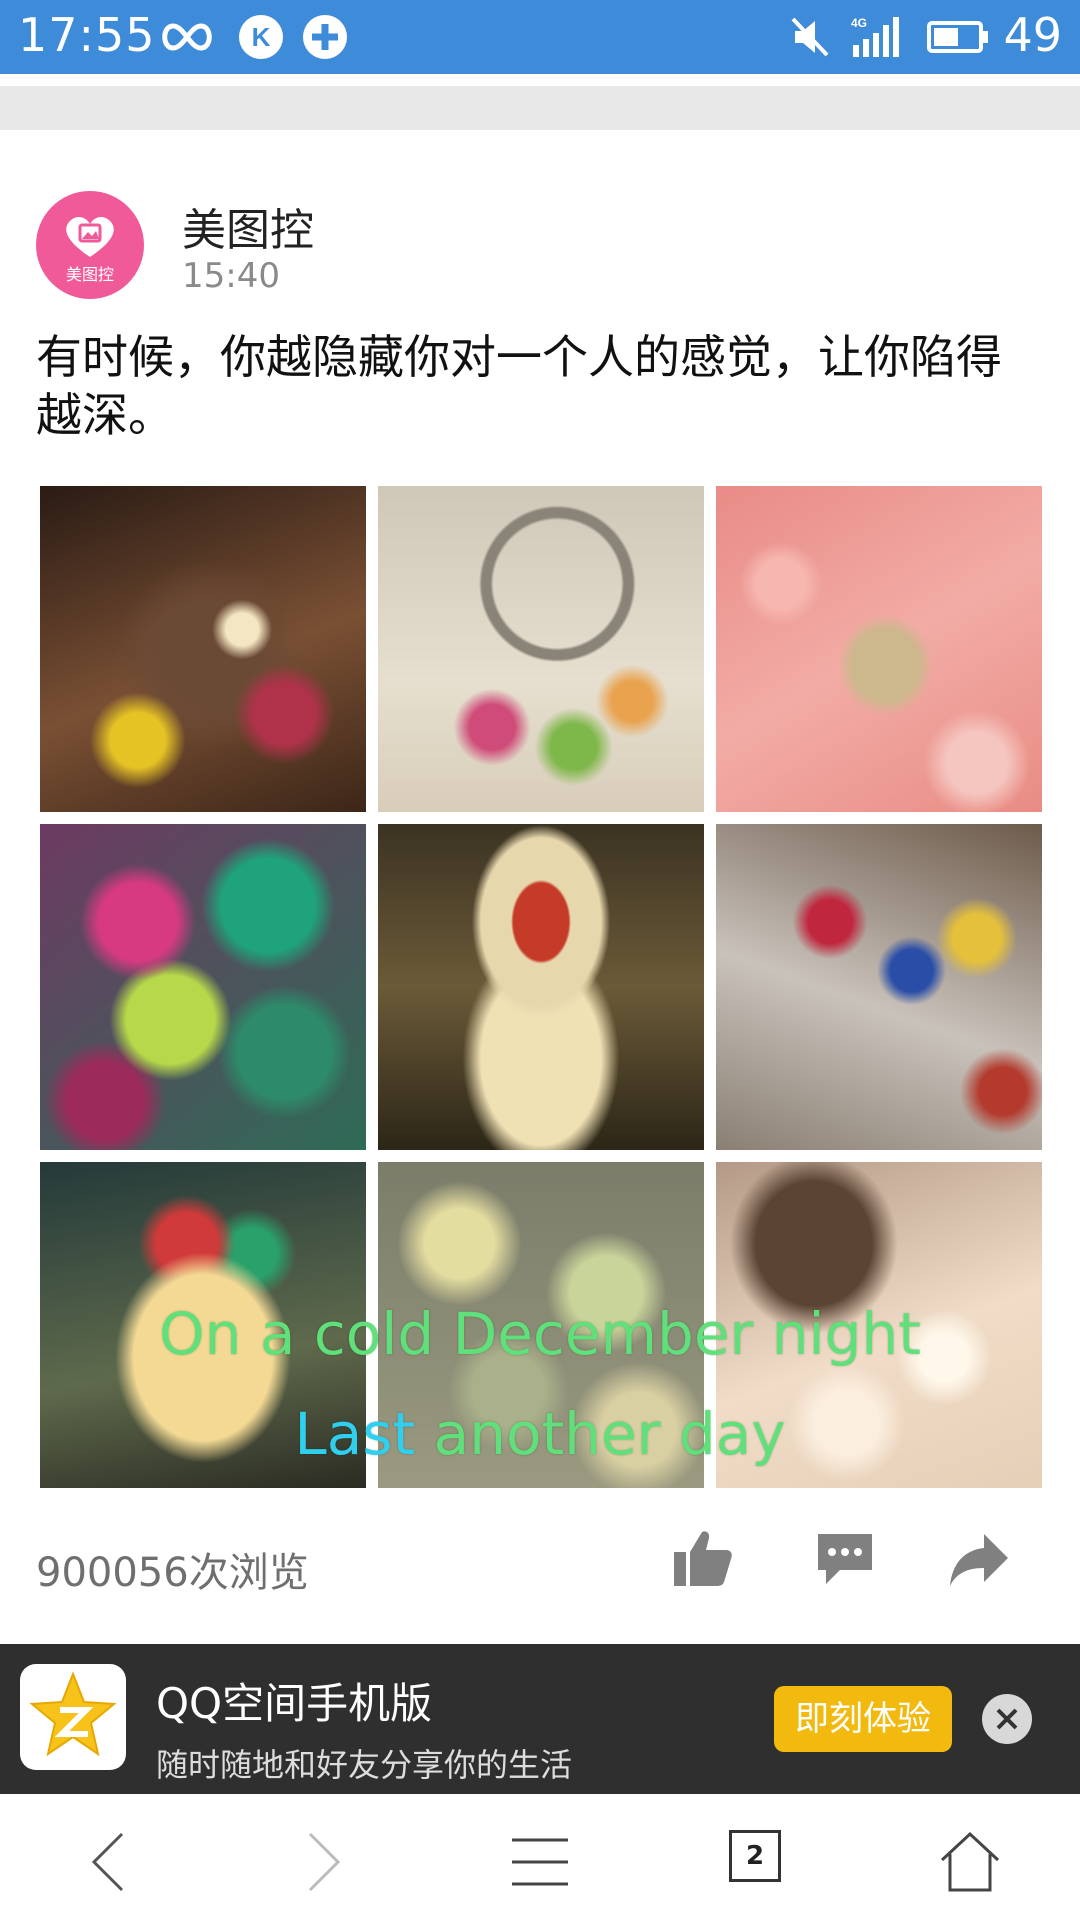  Describe the element at coordinates (540, 1862) in the screenshot. I see `menu-icon` at that location.